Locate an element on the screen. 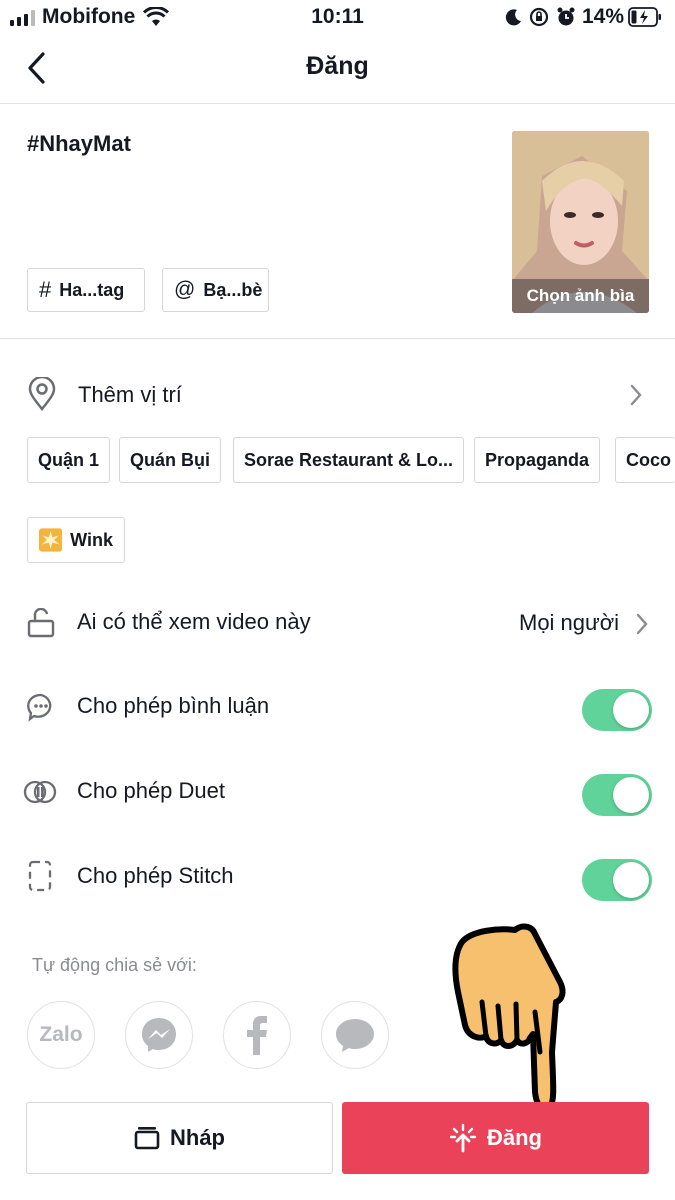 The image size is (675, 1200). zalo-icon: Zalo is located at coordinates (61, 1034).